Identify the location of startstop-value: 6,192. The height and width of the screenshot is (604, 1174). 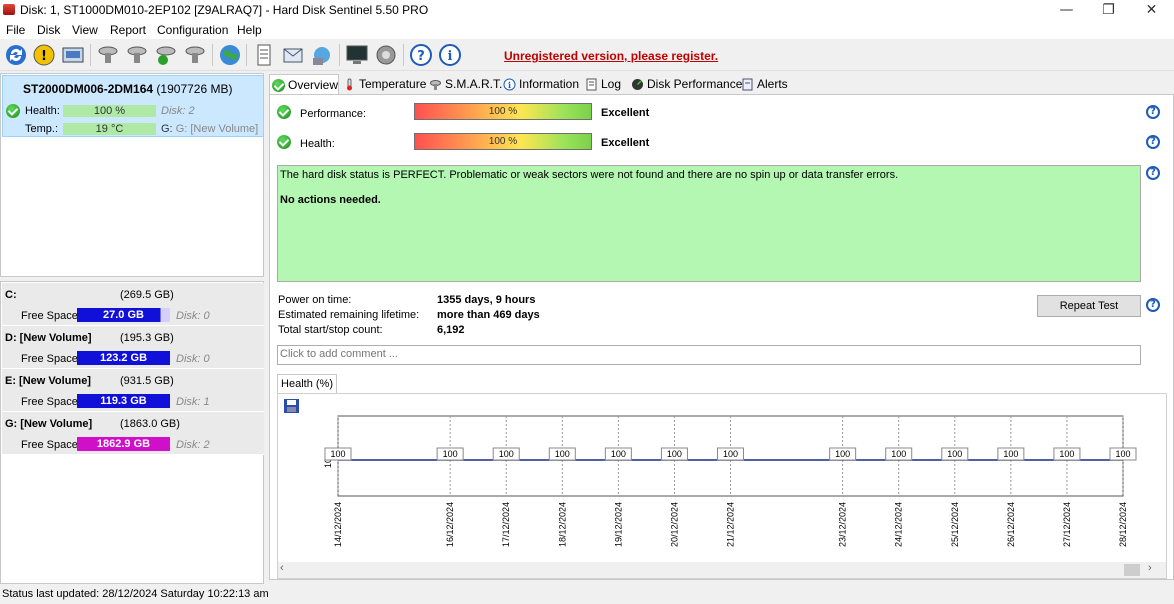
(451, 330).